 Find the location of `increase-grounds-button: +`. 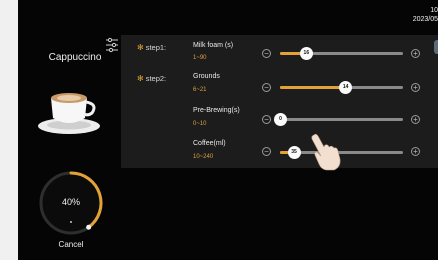

increase-grounds-button: + is located at coordinates (415, 87).